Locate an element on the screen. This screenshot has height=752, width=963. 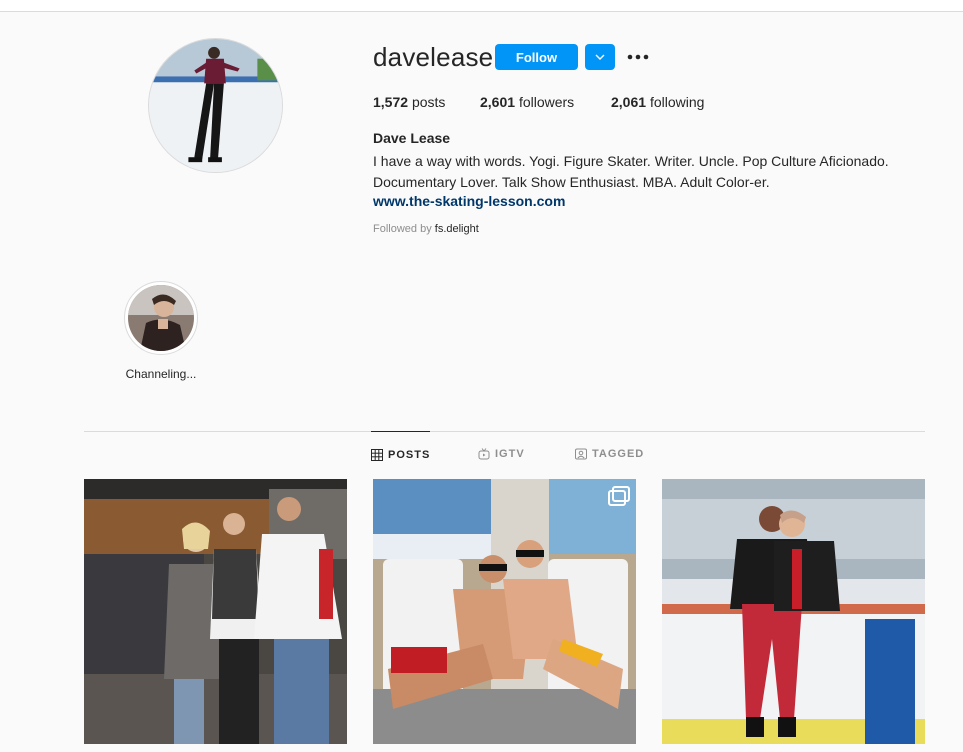
highlight-photo is located at coordinates (161, 318).